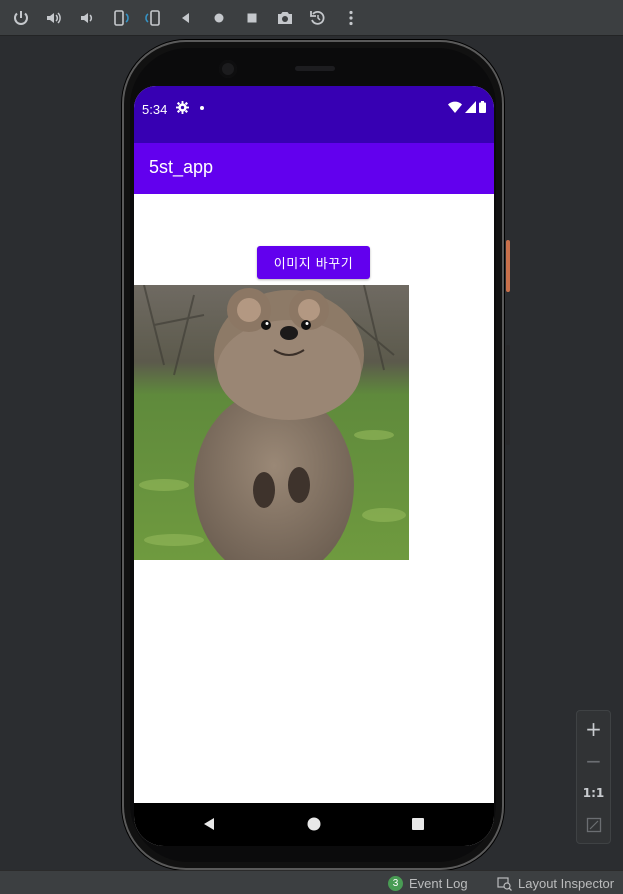 The width and height of the screenshot is (623, 894). I want to click on earpiece-speaker, so click(315, 68).